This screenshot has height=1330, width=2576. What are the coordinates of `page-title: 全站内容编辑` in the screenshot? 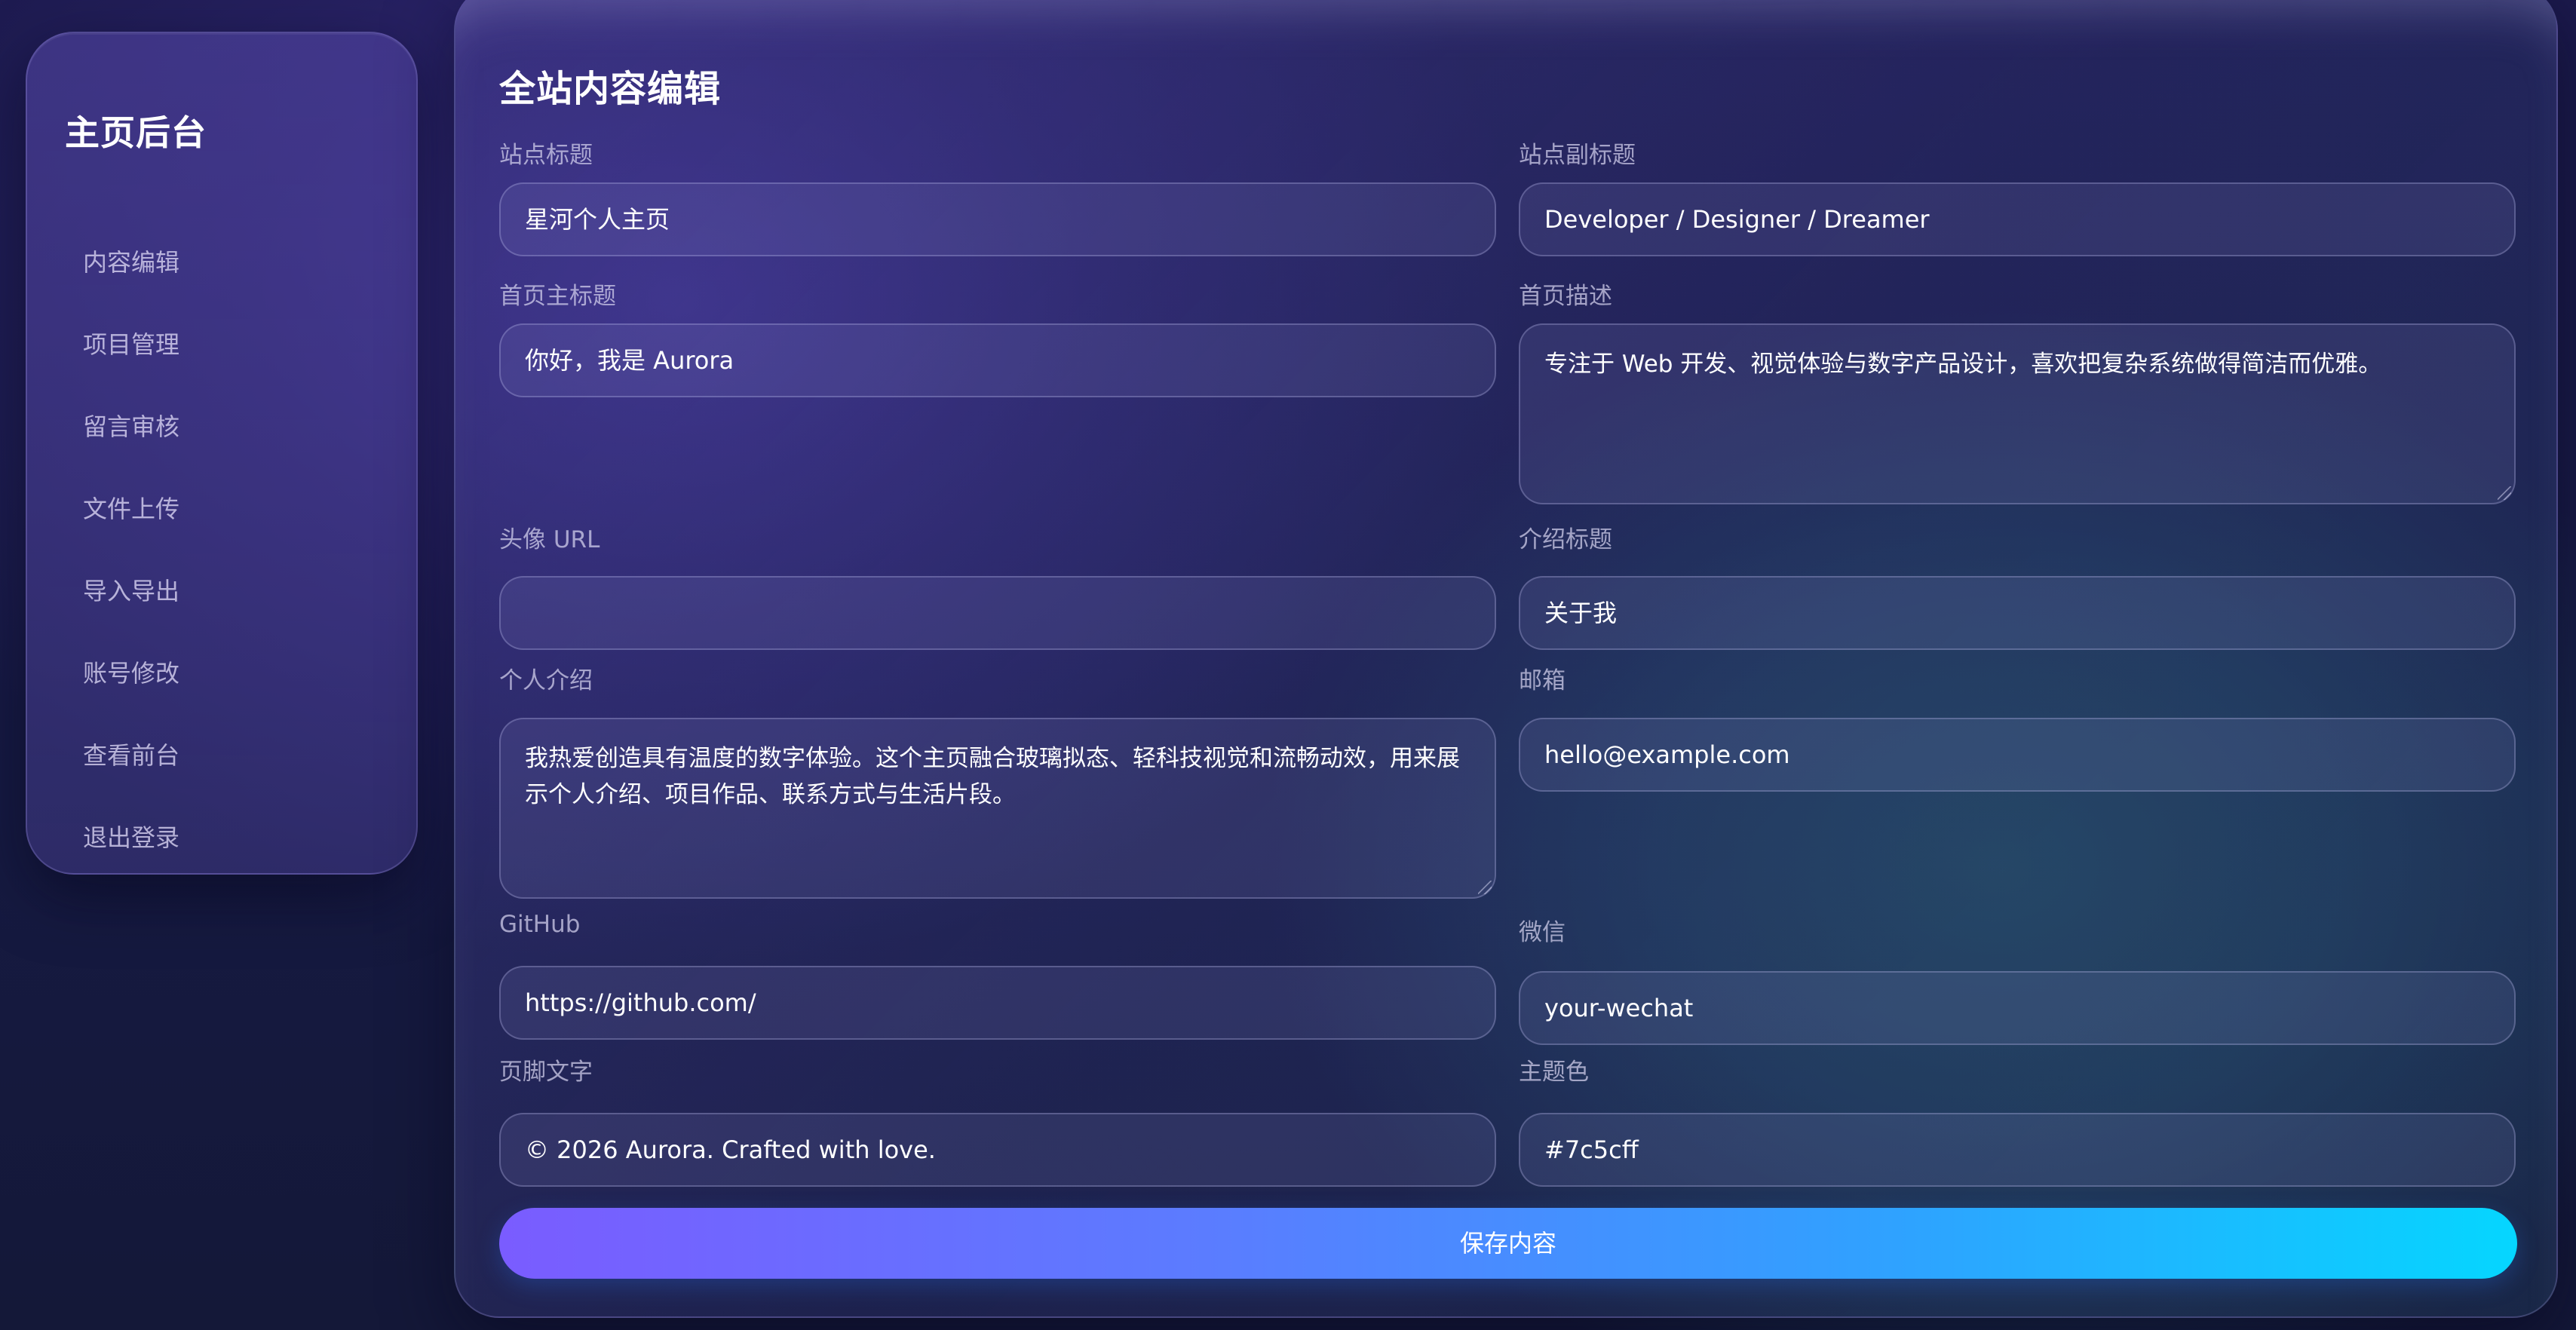 It's located at (610, 89).